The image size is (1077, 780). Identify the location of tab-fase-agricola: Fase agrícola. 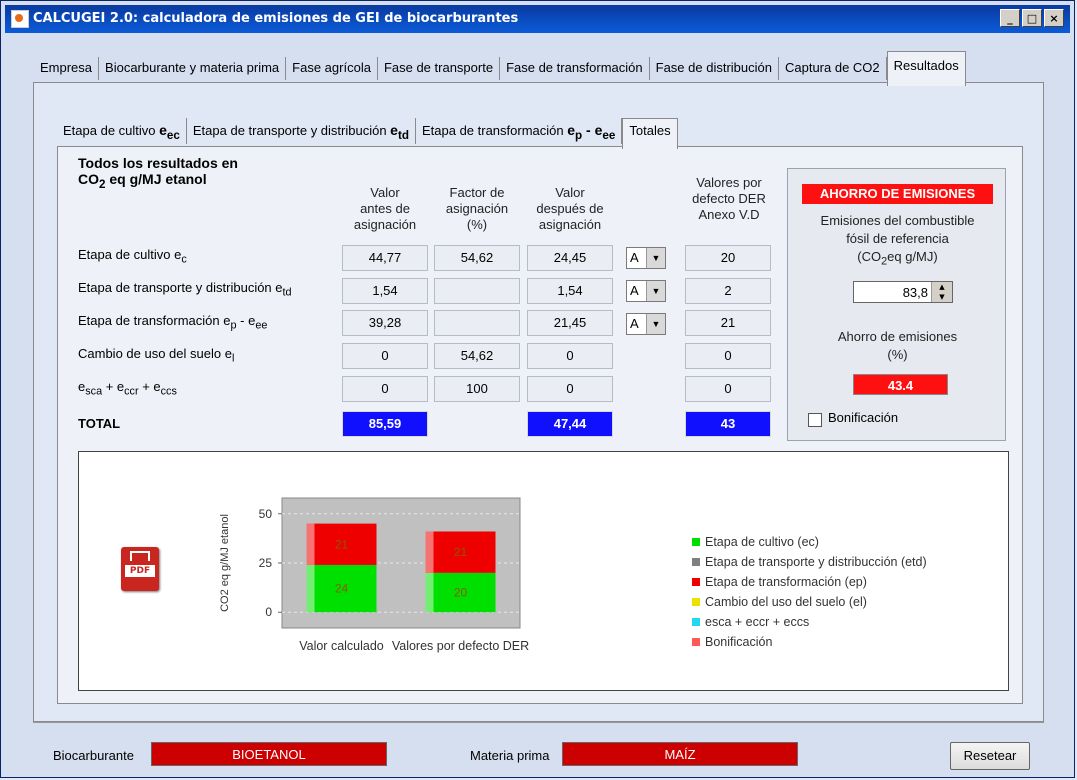
(332, 68).